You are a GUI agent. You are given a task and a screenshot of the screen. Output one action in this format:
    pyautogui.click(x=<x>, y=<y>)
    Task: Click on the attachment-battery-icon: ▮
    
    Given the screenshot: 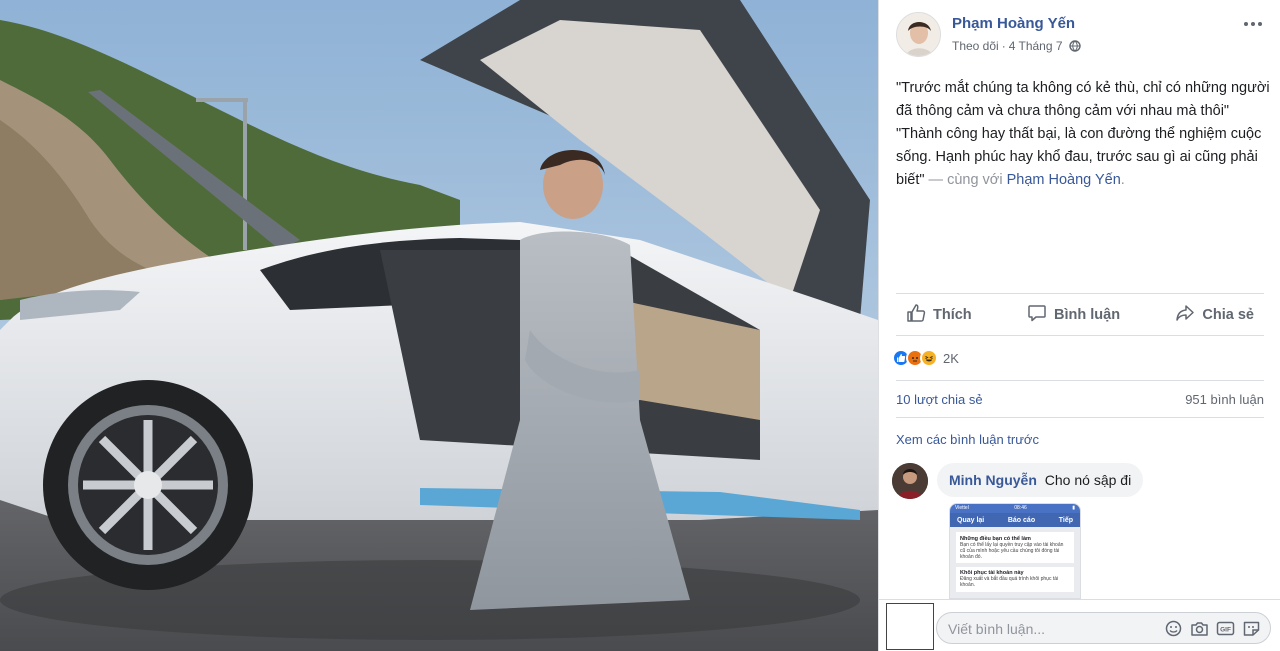 What is the action you would take?
    pyautogui.click(x=1073, y=508)
    